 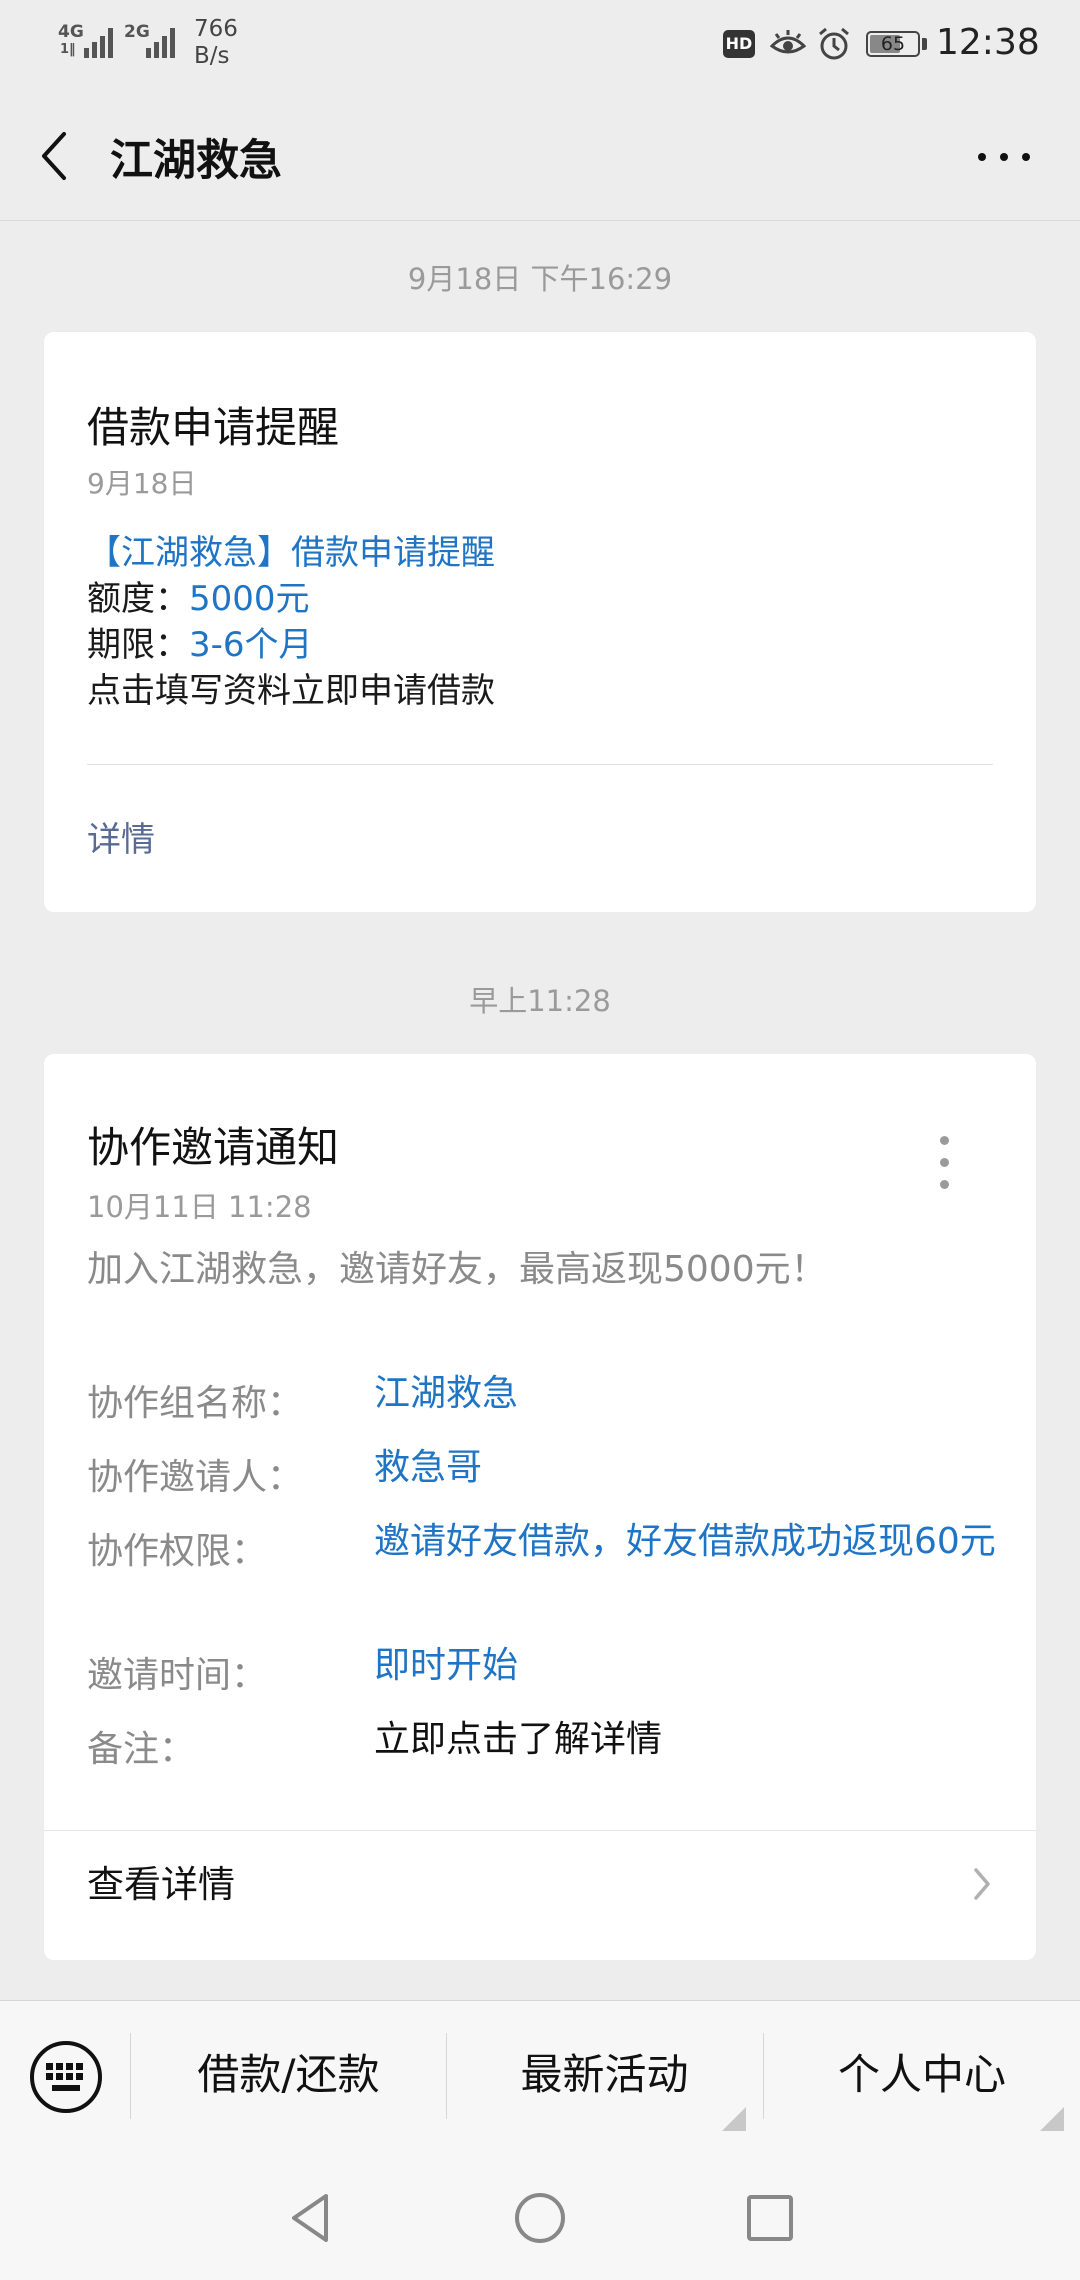 What do you see at coordinates (739, 44) in the screenshot?
I see `hd-badge: HD` at bounding box center [739, 44].